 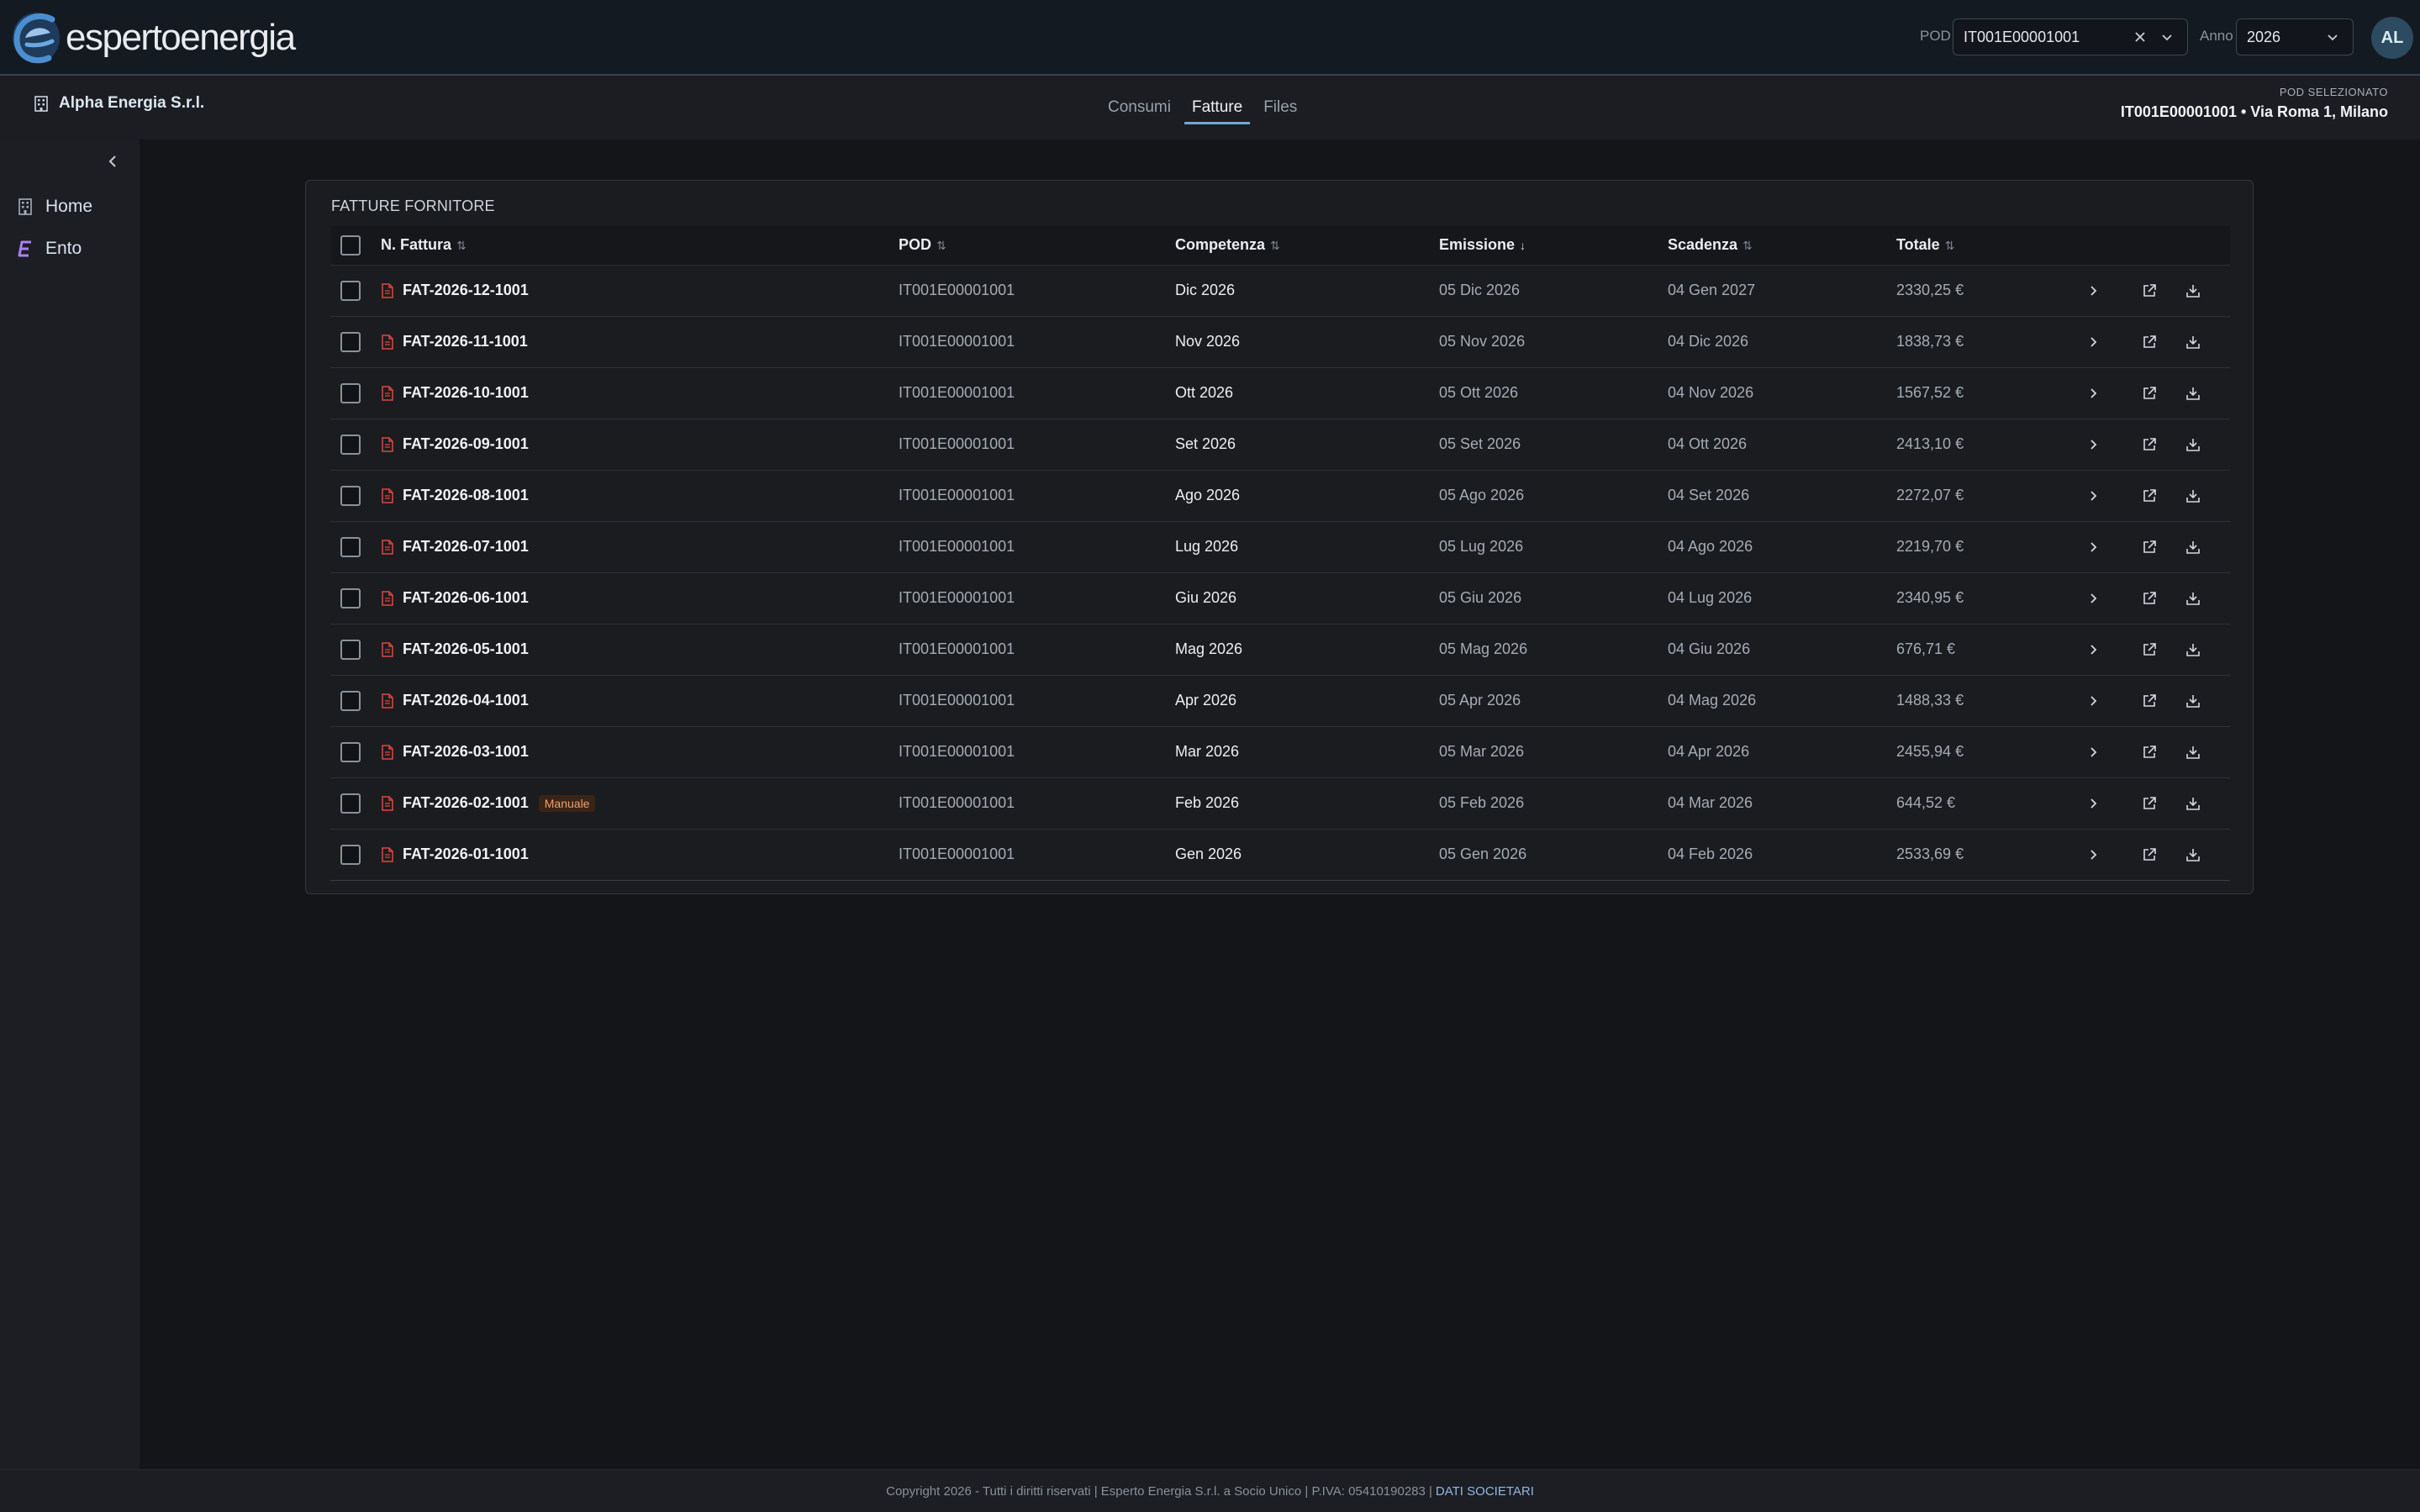 What do you see at coordinates (2140, 37) in the screenshot?
I see `clear-icon` at bounding box center [2140, 37].